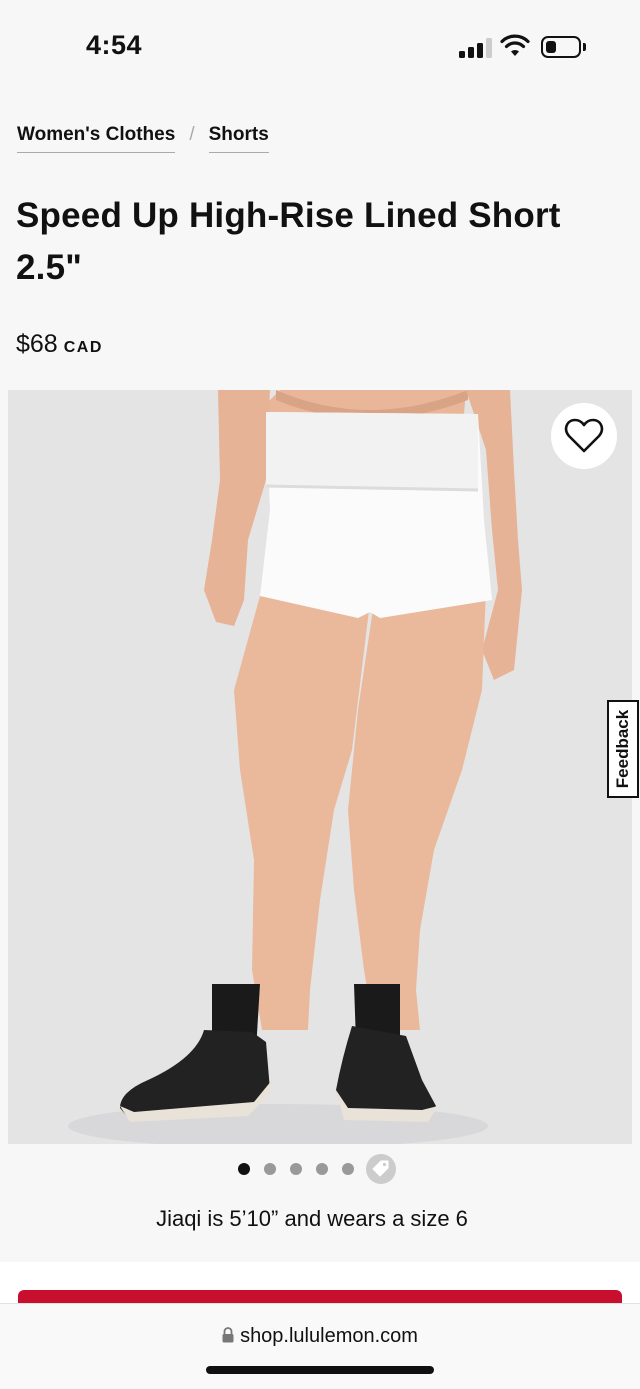 The image size is (640, 1389). What do you see at coordinates (37, 344) in the screenshot?
I see `price-amount: $68` at bounding box center [37, 344].